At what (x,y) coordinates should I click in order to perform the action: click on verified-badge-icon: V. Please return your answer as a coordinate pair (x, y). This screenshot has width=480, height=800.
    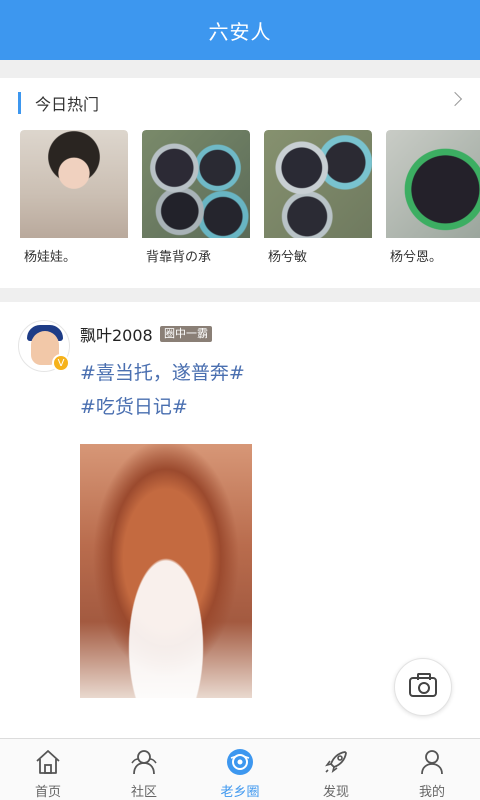
    Looking at the image, I should click on (61, 363).